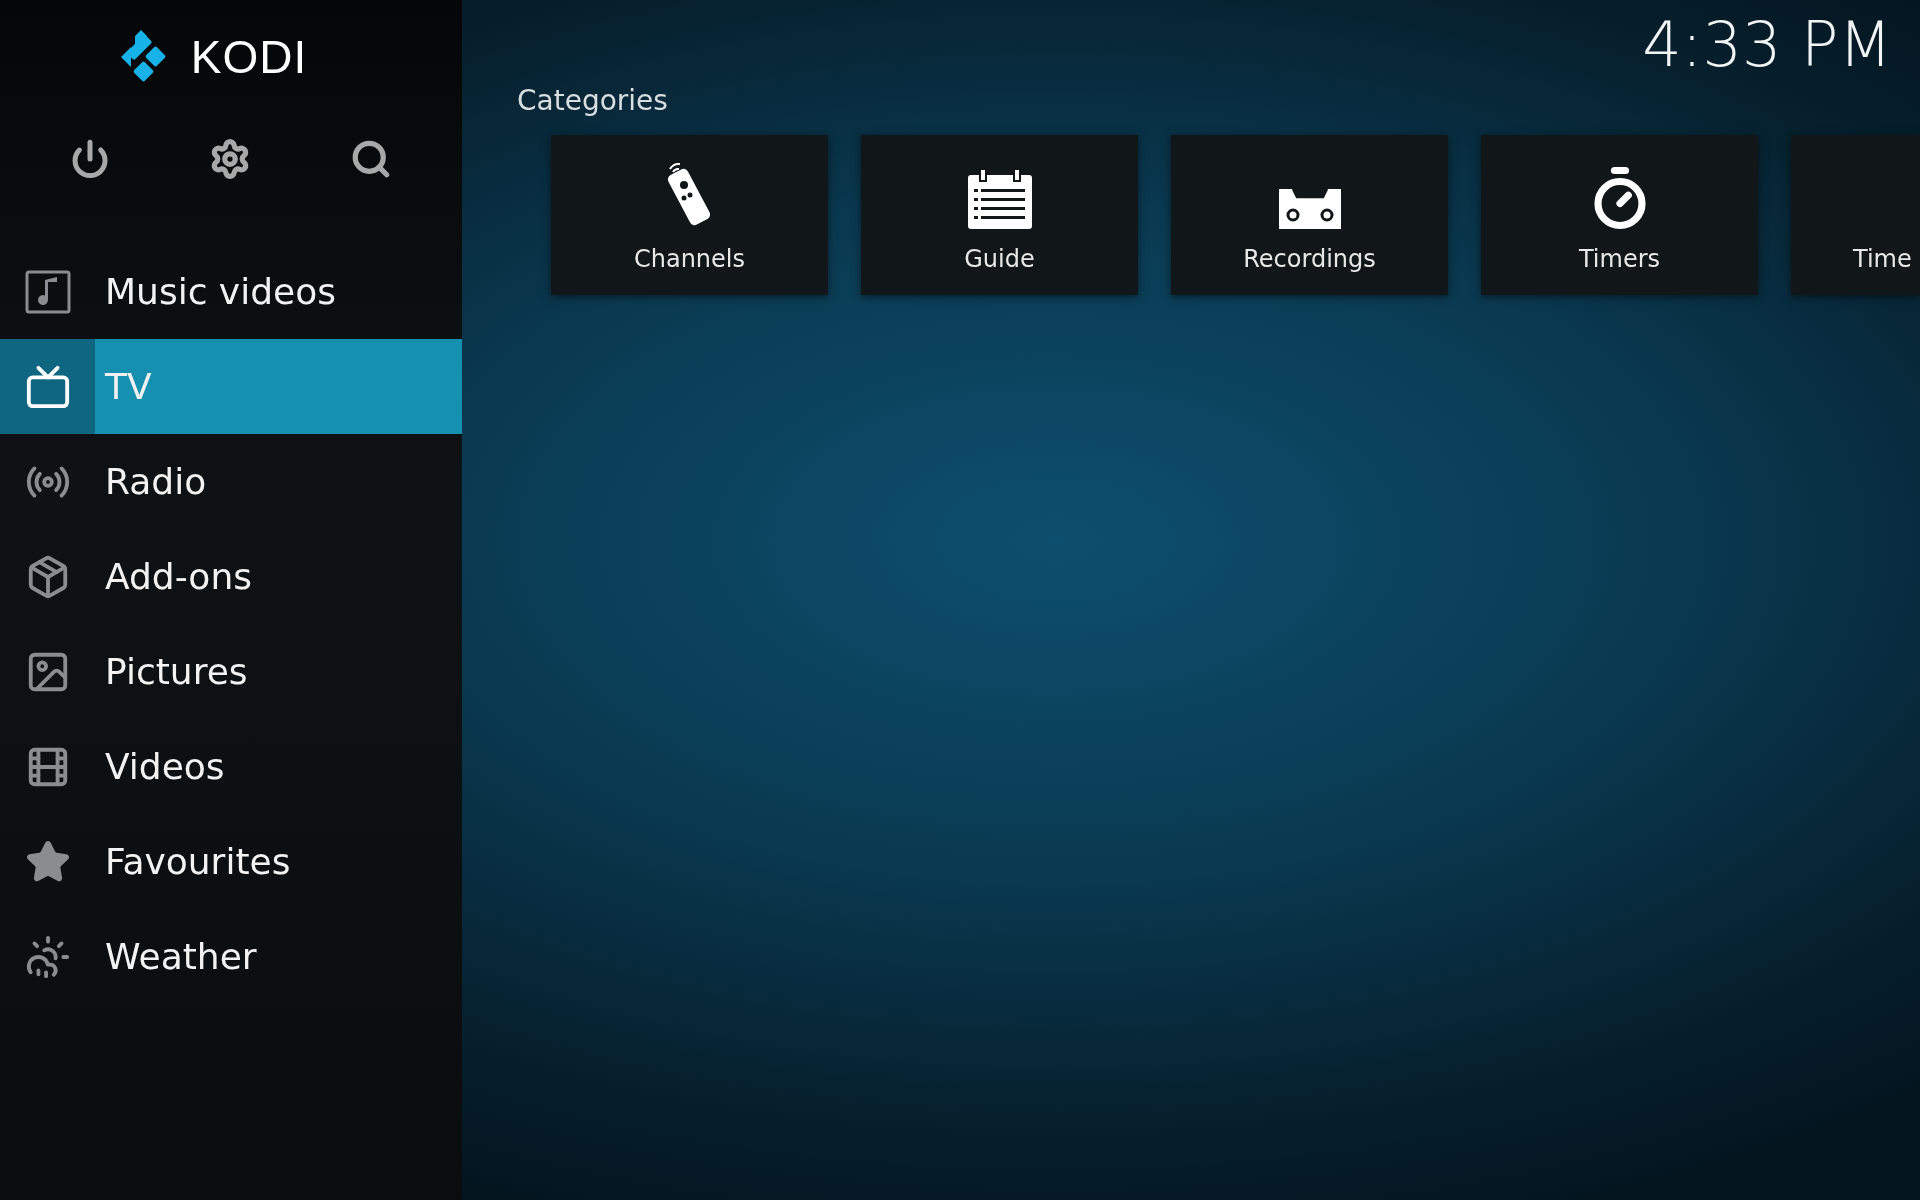 This screenshot has height=1200, width=1920. I want to click on menu-item: Favourites, so click(231, 861).